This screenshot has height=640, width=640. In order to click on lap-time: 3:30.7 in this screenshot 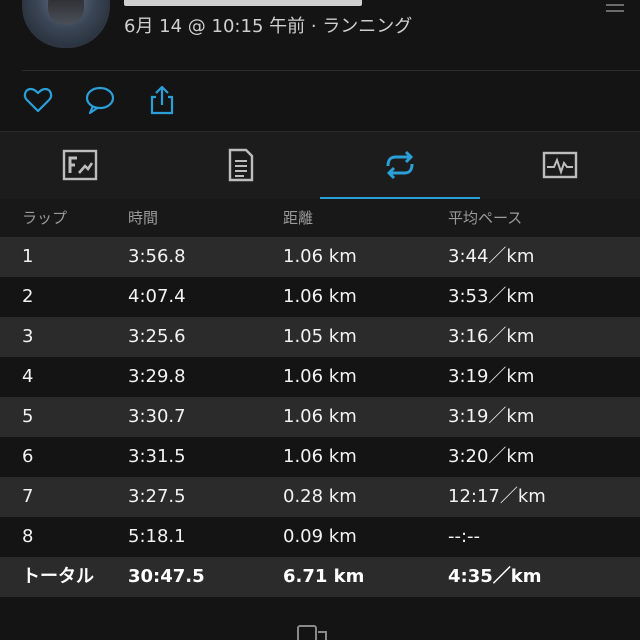, I will do `click(157, 416)`.